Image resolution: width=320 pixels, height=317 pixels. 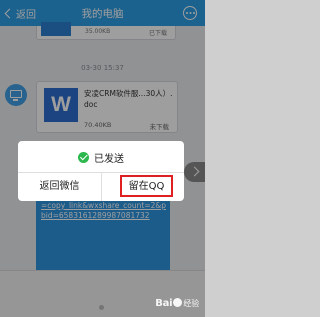 I want to click on sent-dialog: 已发送 返回微信 留在QQ, so click(x=101, y=171).